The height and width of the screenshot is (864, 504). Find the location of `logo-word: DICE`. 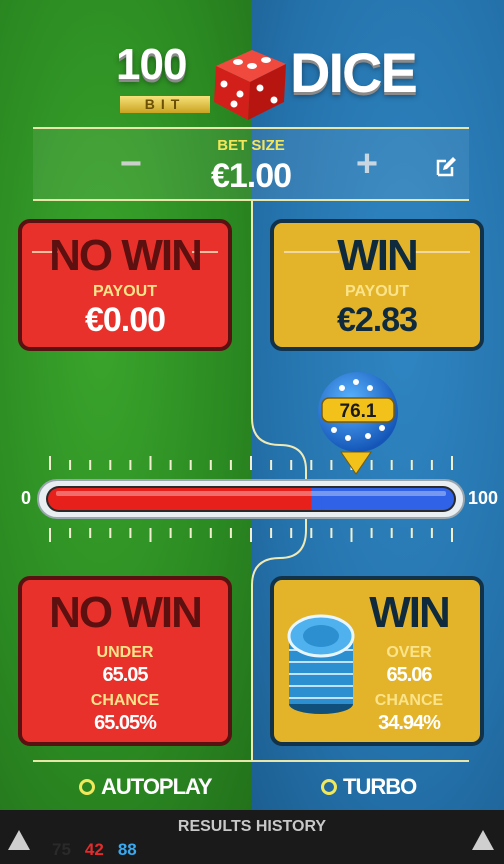

logo-word: DICE is located at coordinates (354, 72).